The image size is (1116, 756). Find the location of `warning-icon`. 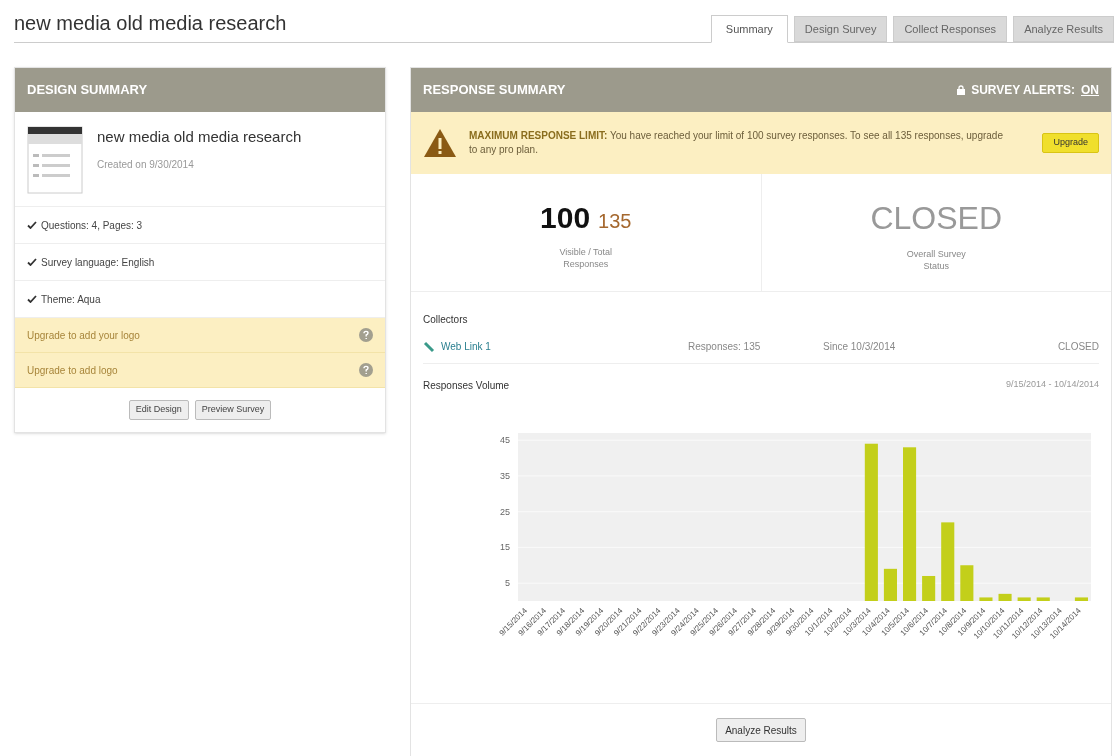

warning-icon is located at coordinates (440, 143).